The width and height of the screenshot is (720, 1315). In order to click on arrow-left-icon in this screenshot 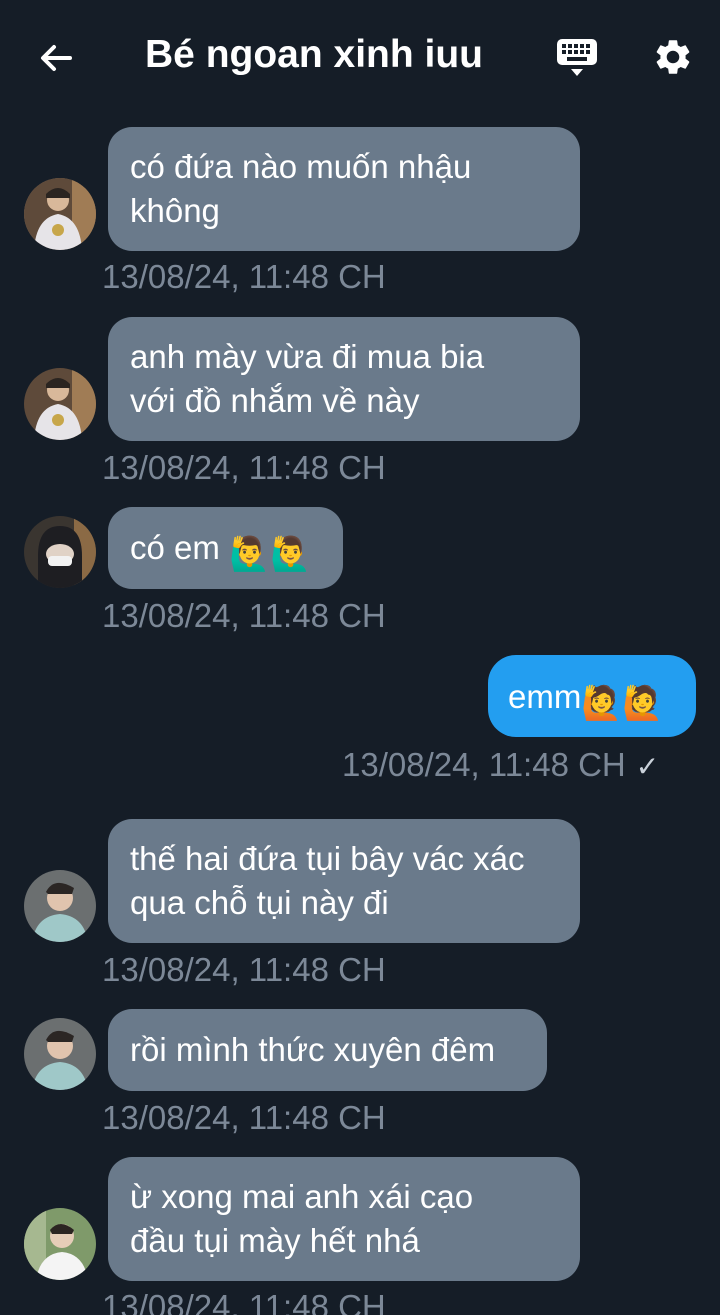, I will do `click(56, 58)`.